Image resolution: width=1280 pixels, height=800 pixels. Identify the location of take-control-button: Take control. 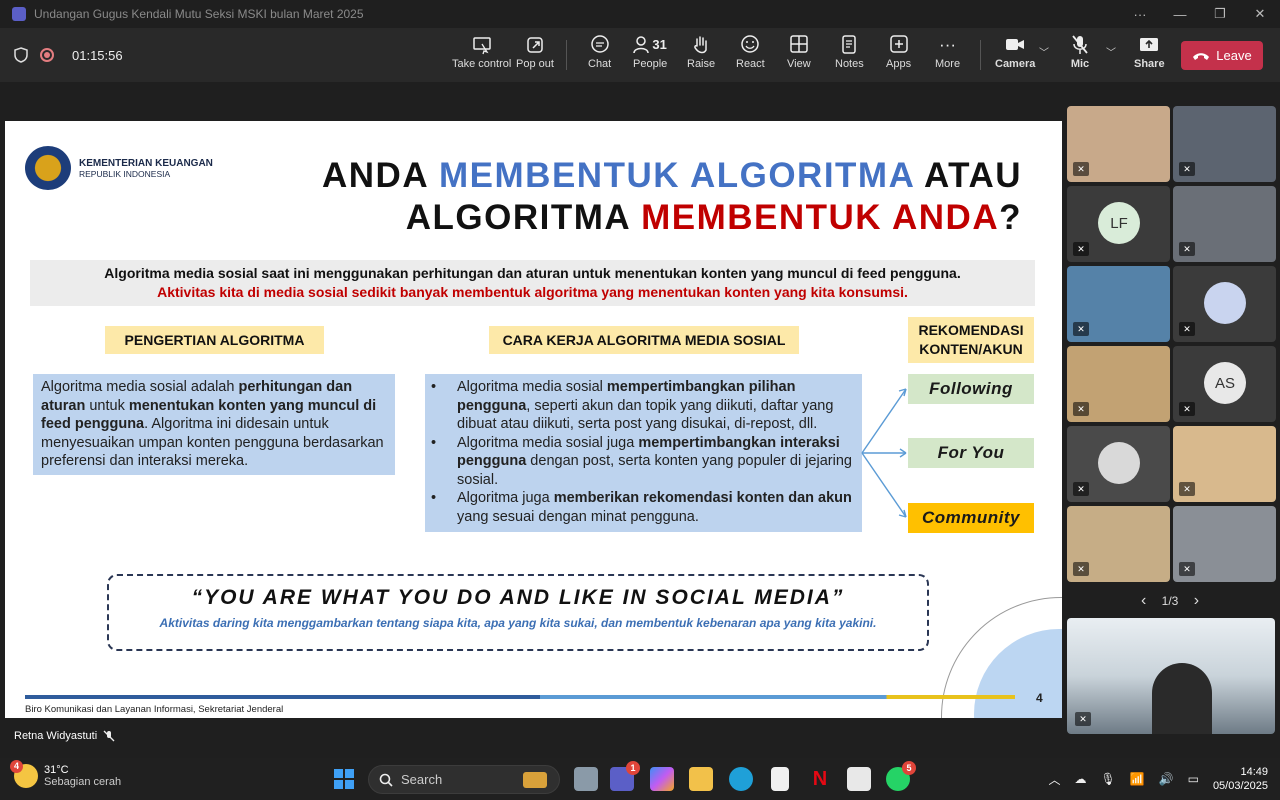
(481, 56).